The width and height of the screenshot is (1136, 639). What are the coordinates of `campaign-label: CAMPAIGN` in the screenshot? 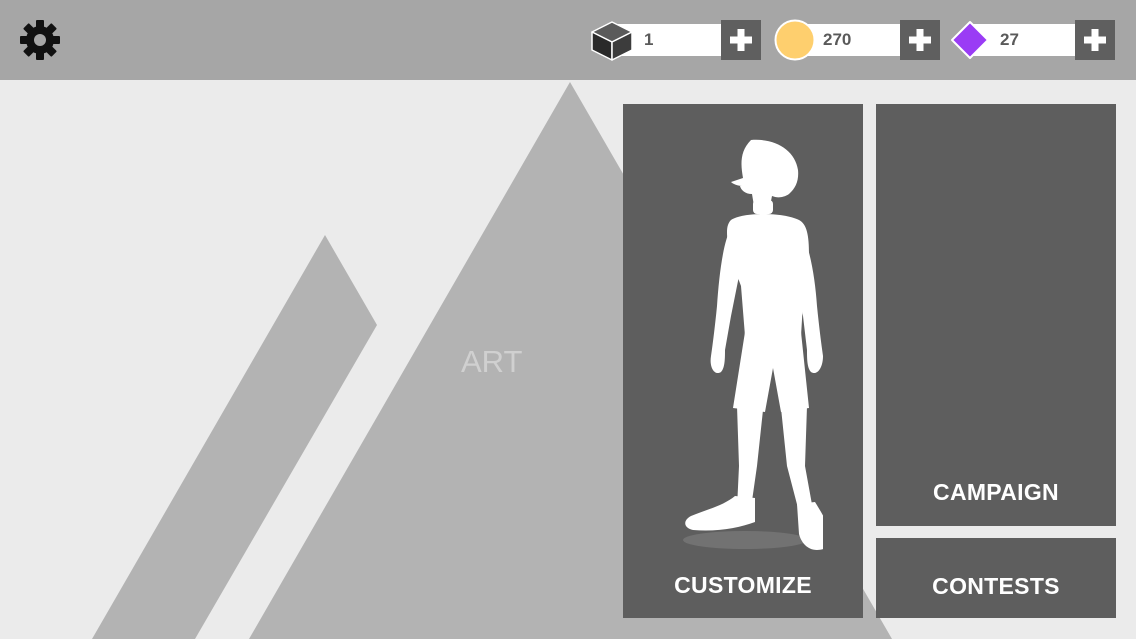 It's located at (996, 492).